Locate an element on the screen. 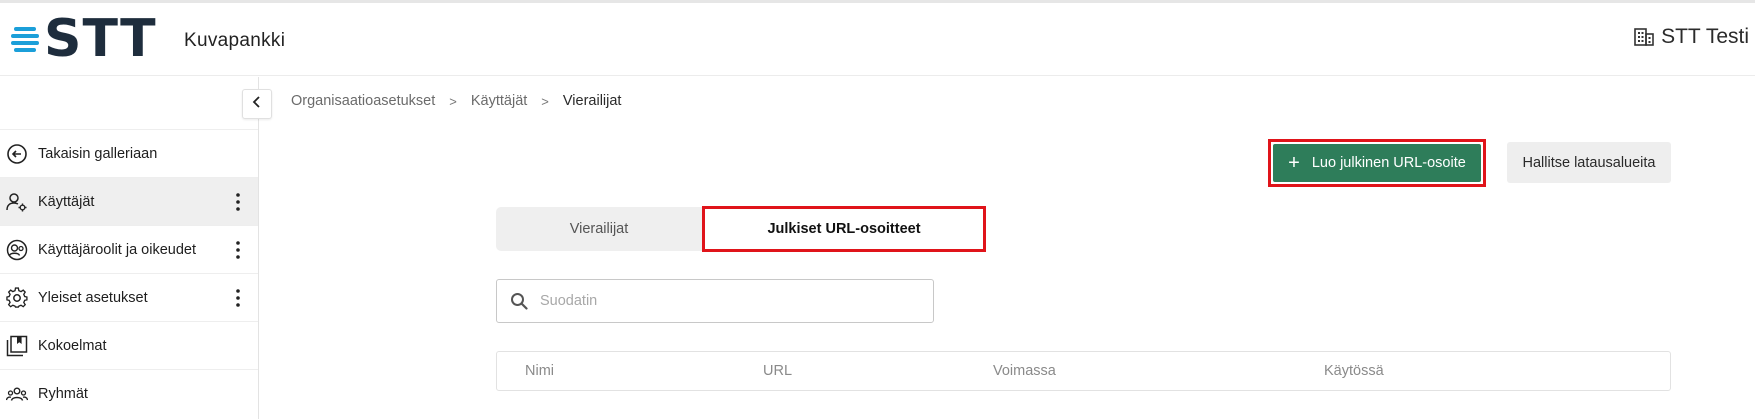 Image resolution: width=1755 pixels, height=419 pixels. group-icon is located at coordinates (17, 394).